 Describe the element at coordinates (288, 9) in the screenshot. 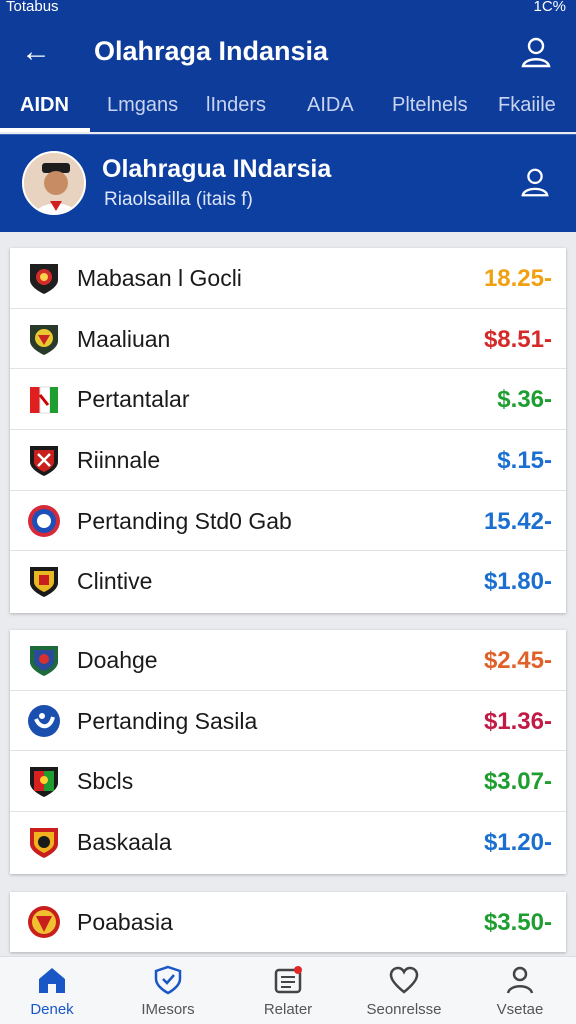

I see `status-bar: Totabus 1C%` at that location.